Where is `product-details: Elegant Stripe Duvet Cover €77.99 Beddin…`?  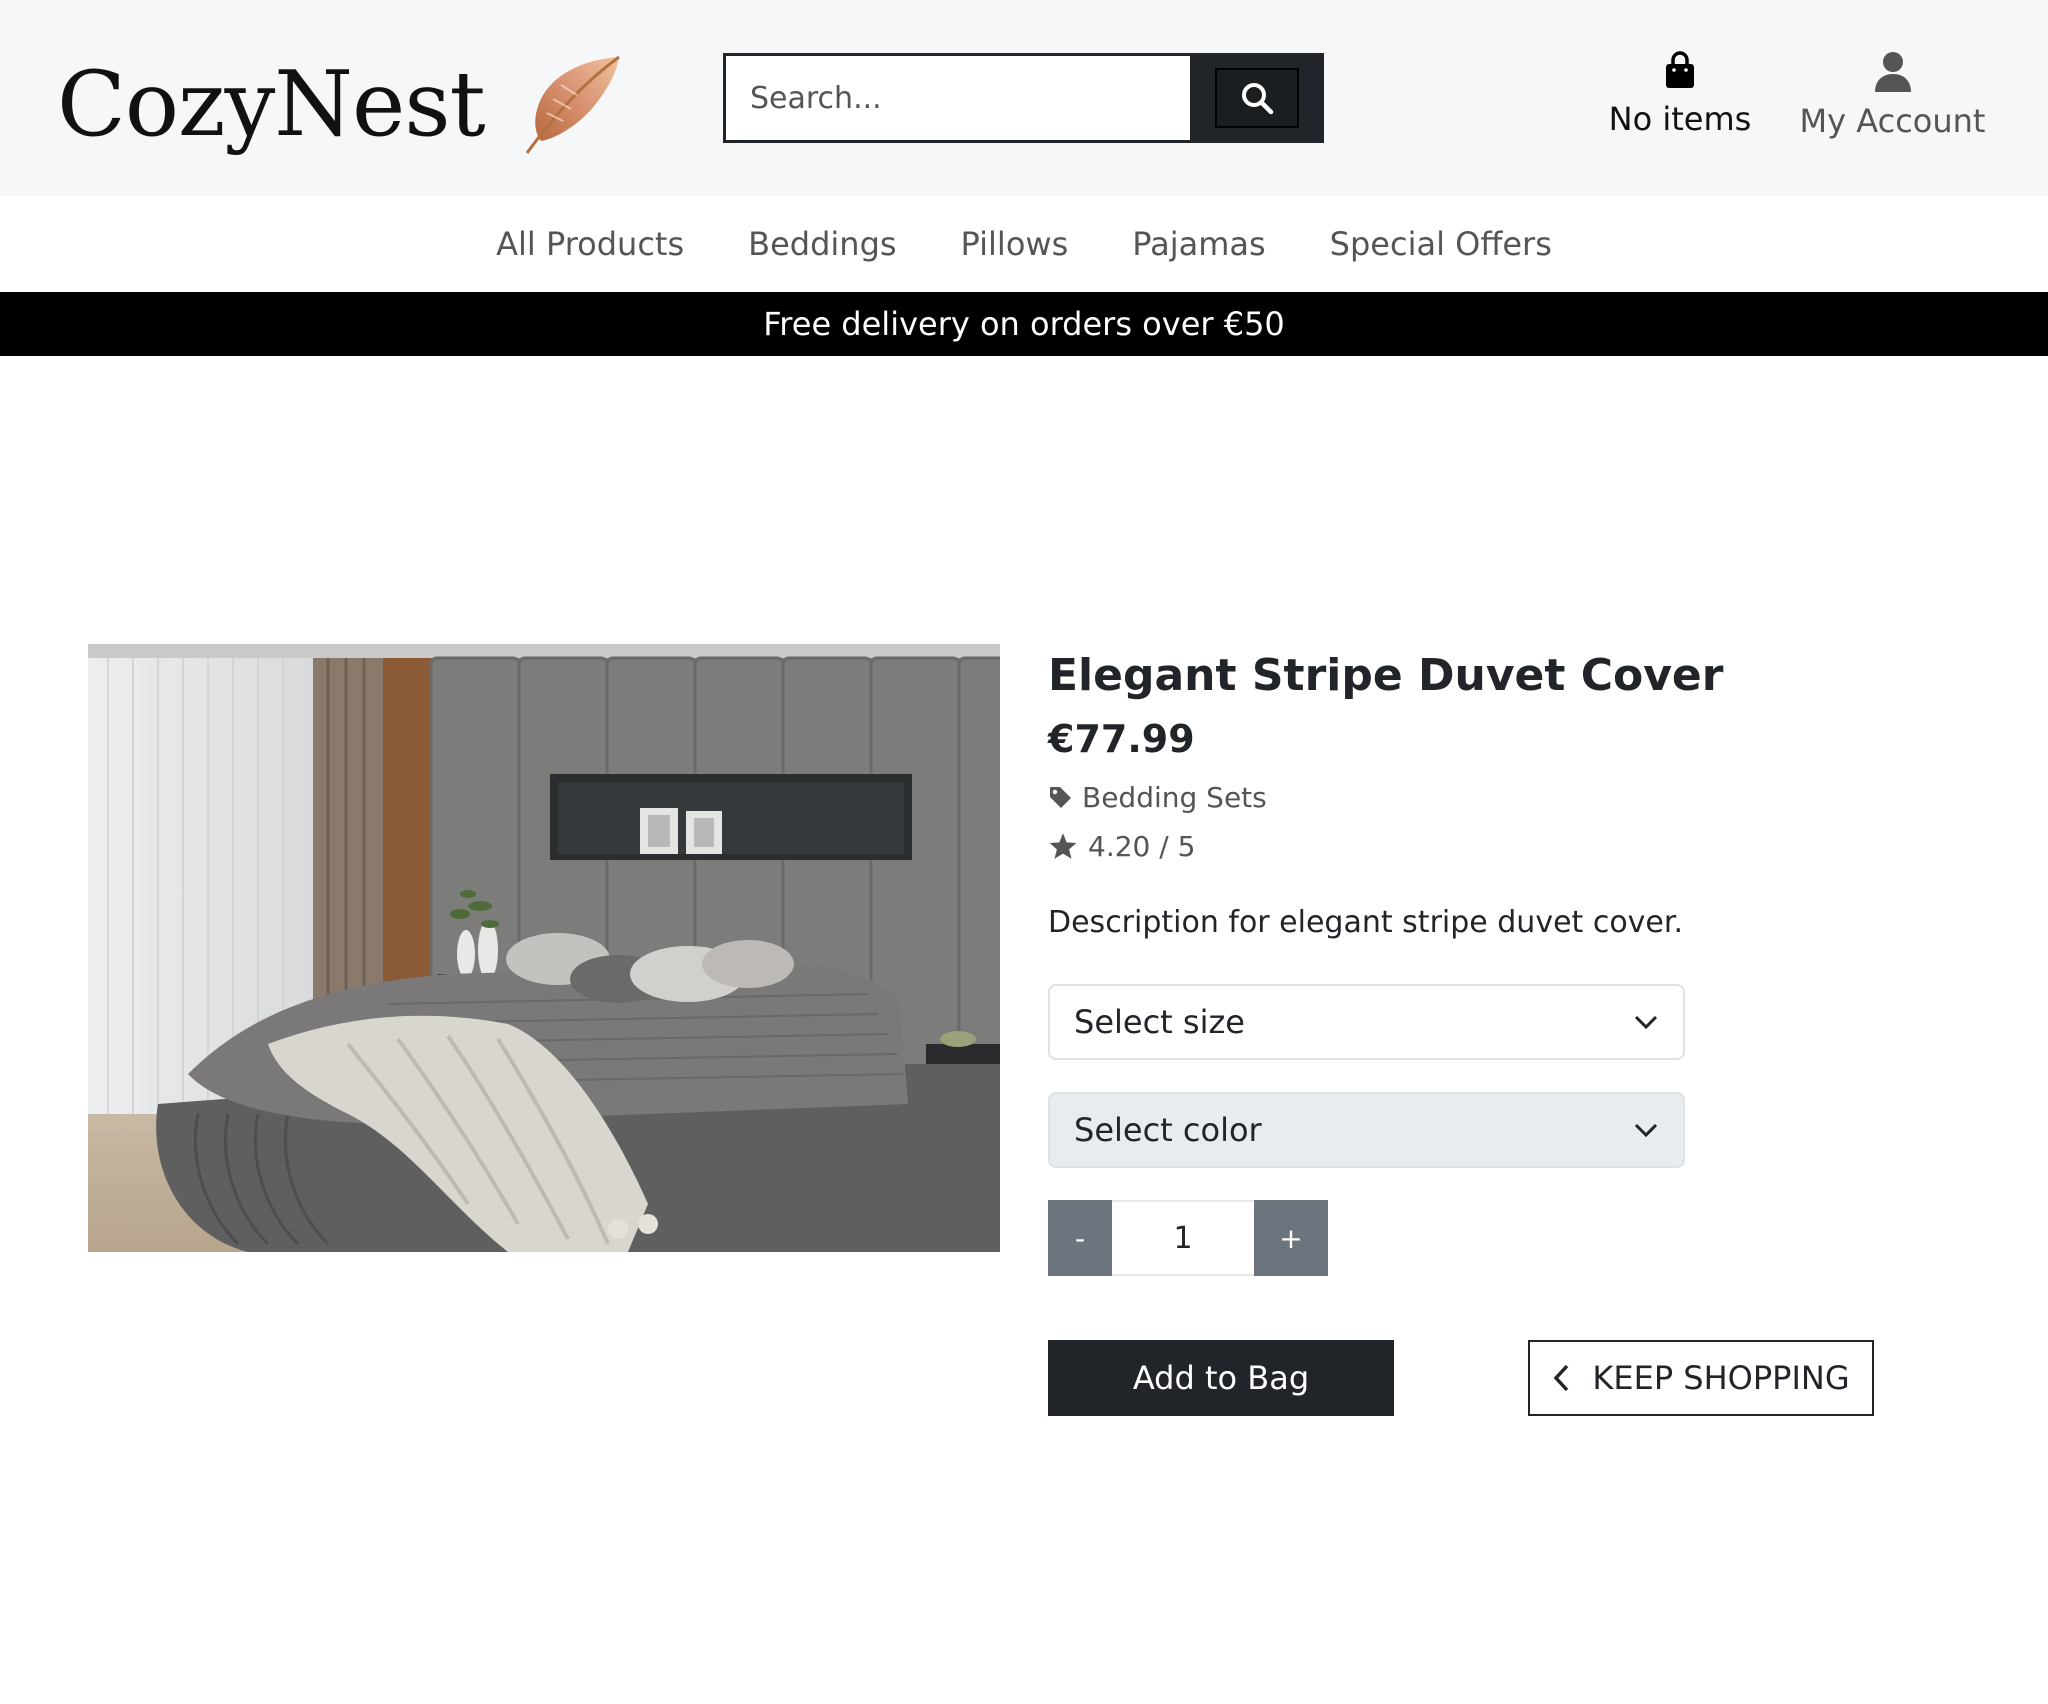 product-details: Elegant Stripe Duvet Cover €77.99 Beddin… is located at coordinates (1498, 795).